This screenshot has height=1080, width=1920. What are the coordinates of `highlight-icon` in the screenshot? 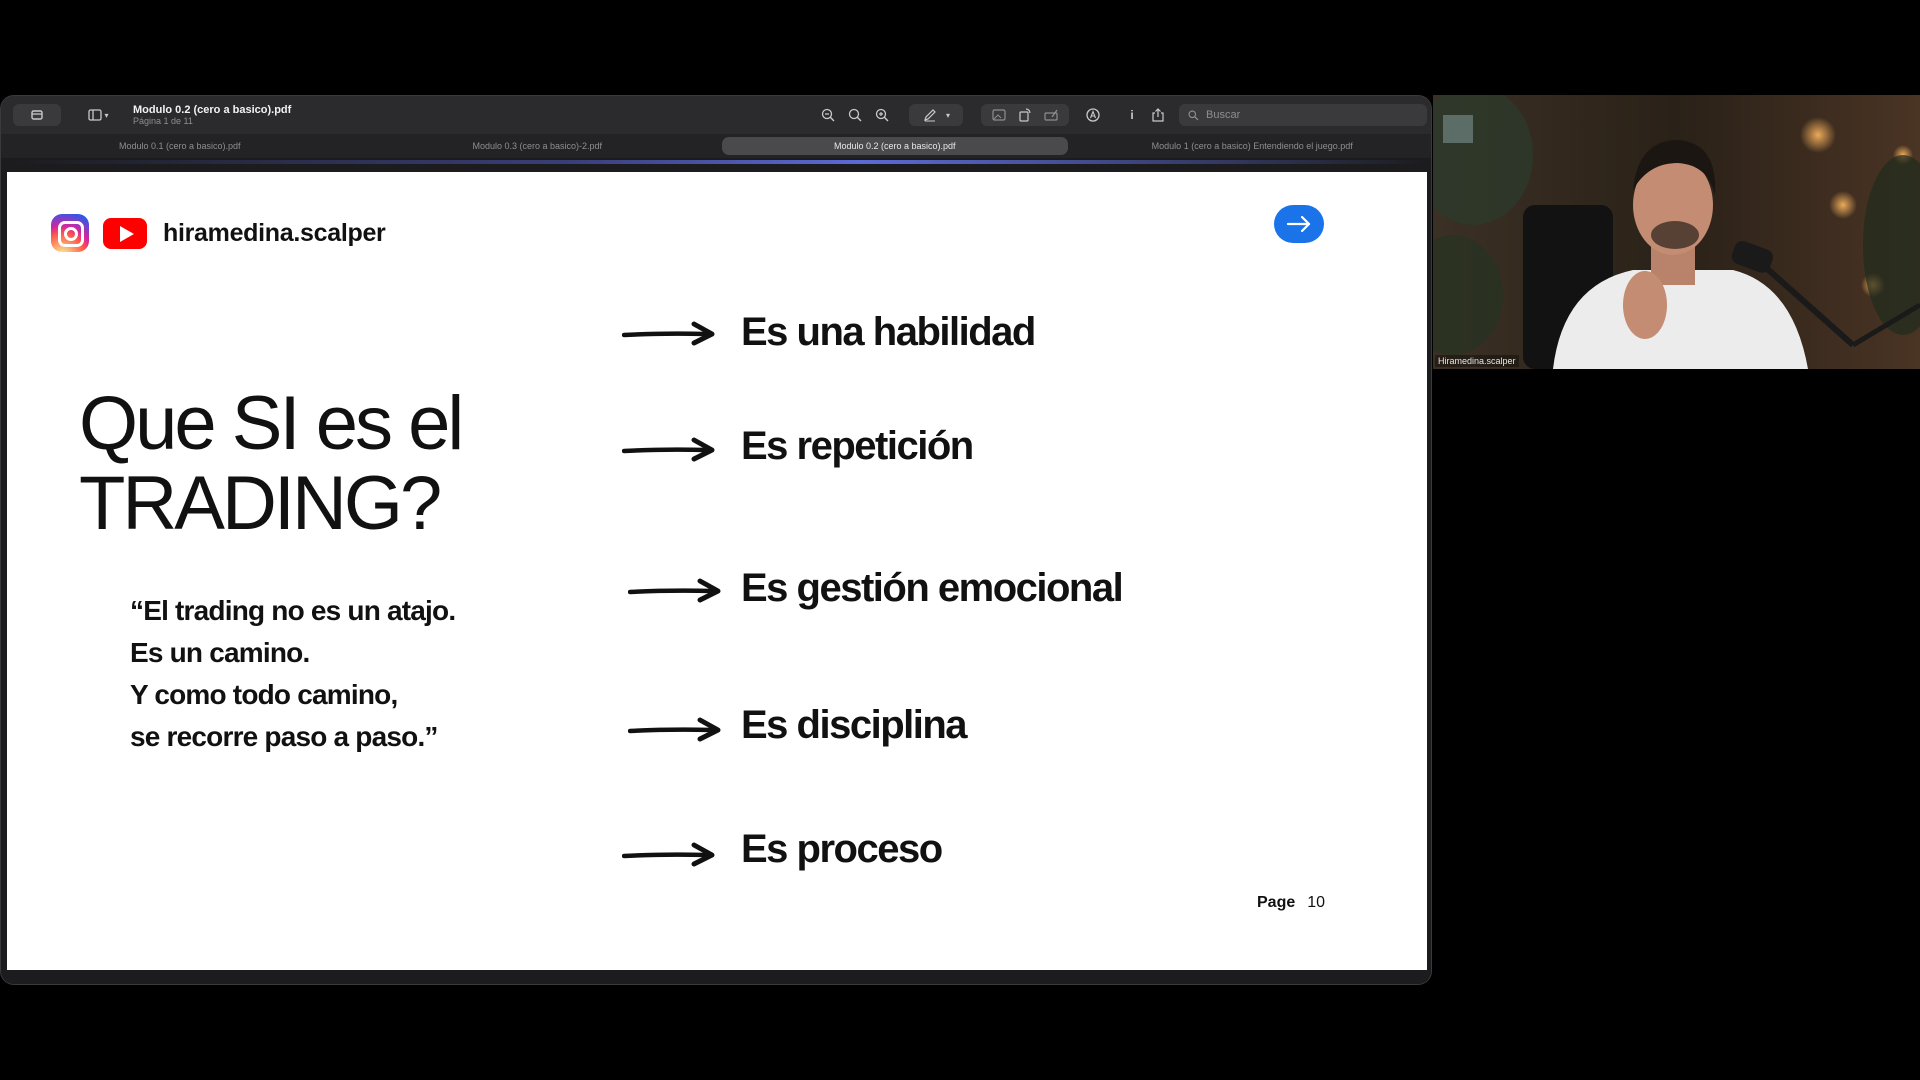 It's located at (1051, 115).